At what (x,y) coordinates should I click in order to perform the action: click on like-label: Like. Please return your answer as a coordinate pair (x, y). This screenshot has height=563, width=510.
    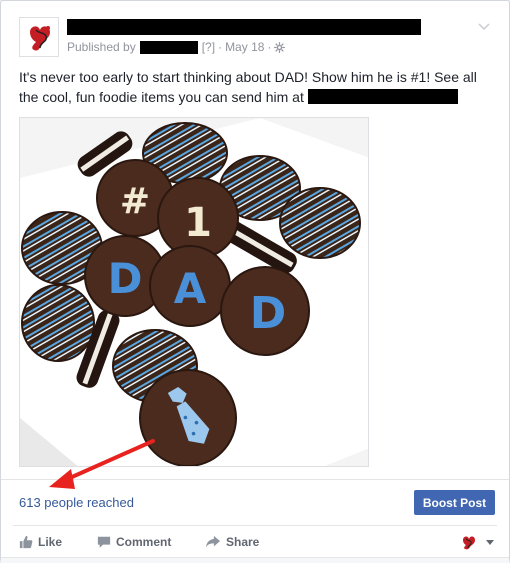
    Looking at the image, I should click on (50, 542).